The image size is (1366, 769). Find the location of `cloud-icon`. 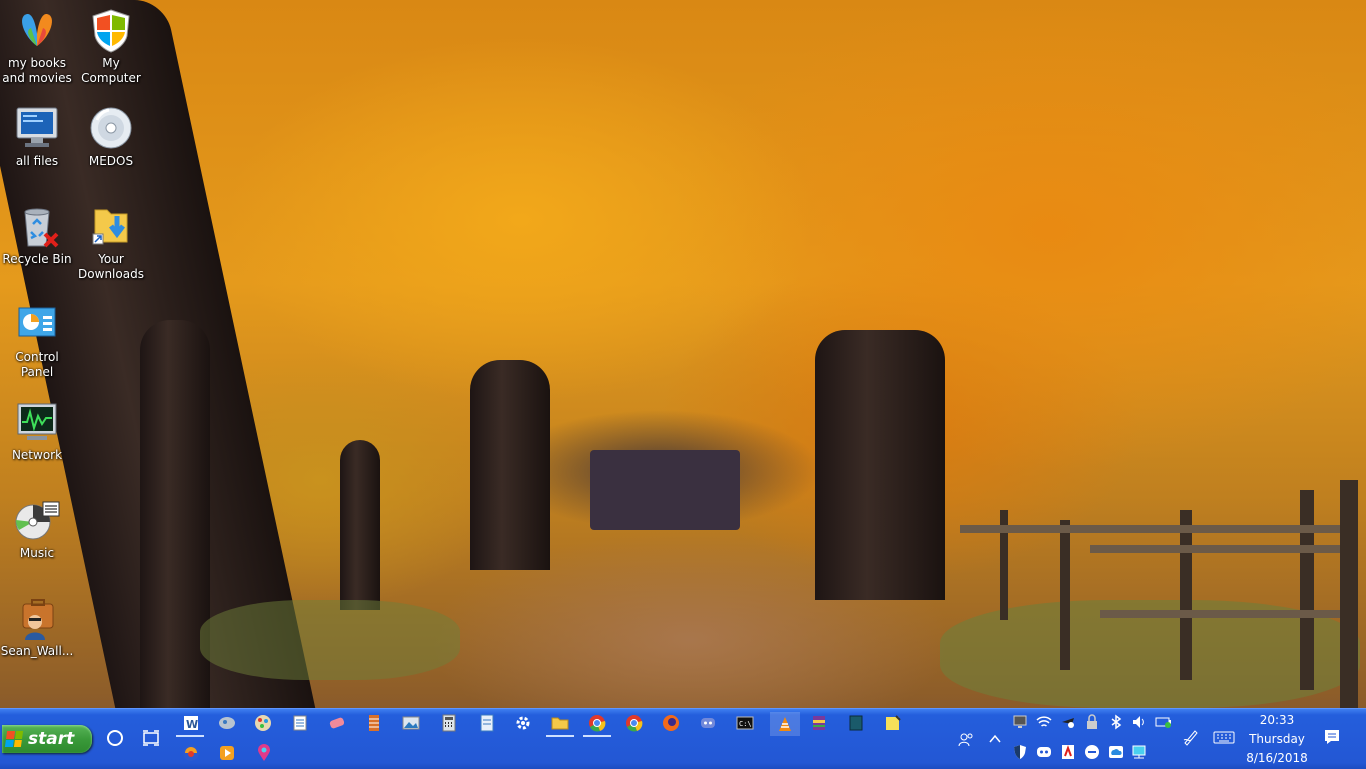

cloud-icon is located at coordinates (1116, 752).